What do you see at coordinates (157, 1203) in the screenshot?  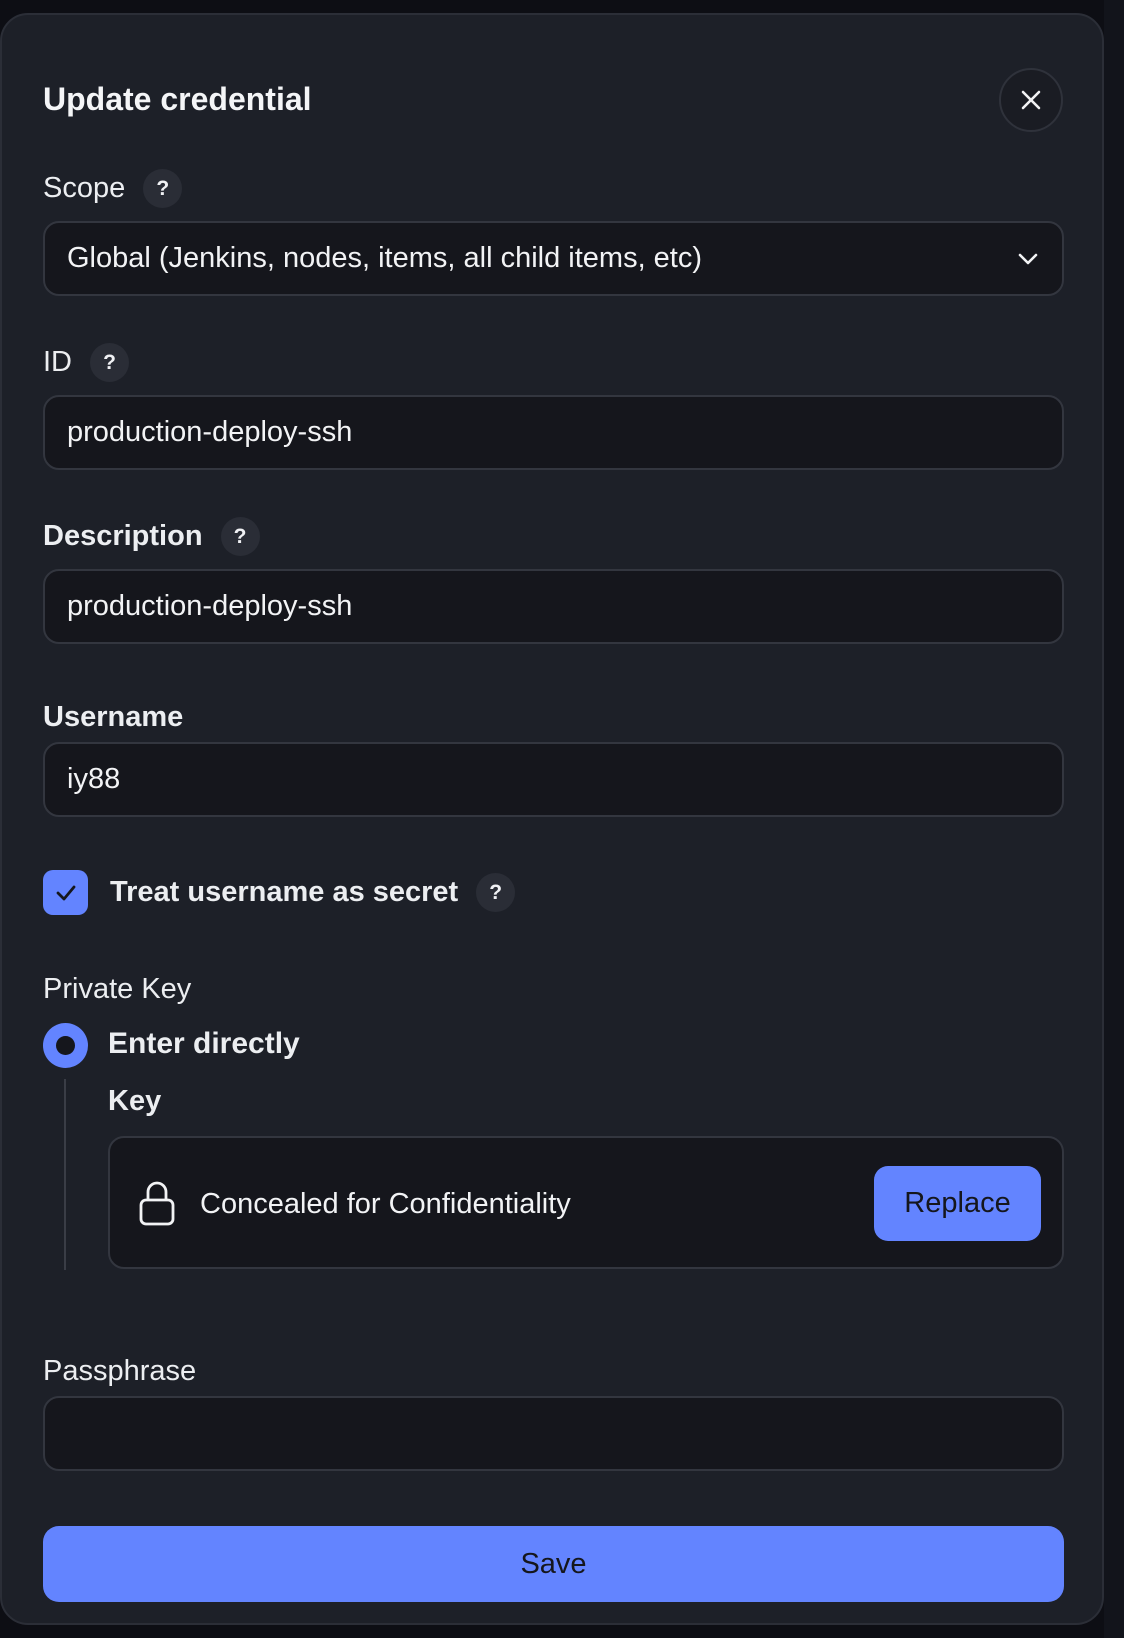 I see `lock-icon` at bounding box center [157, 1203].